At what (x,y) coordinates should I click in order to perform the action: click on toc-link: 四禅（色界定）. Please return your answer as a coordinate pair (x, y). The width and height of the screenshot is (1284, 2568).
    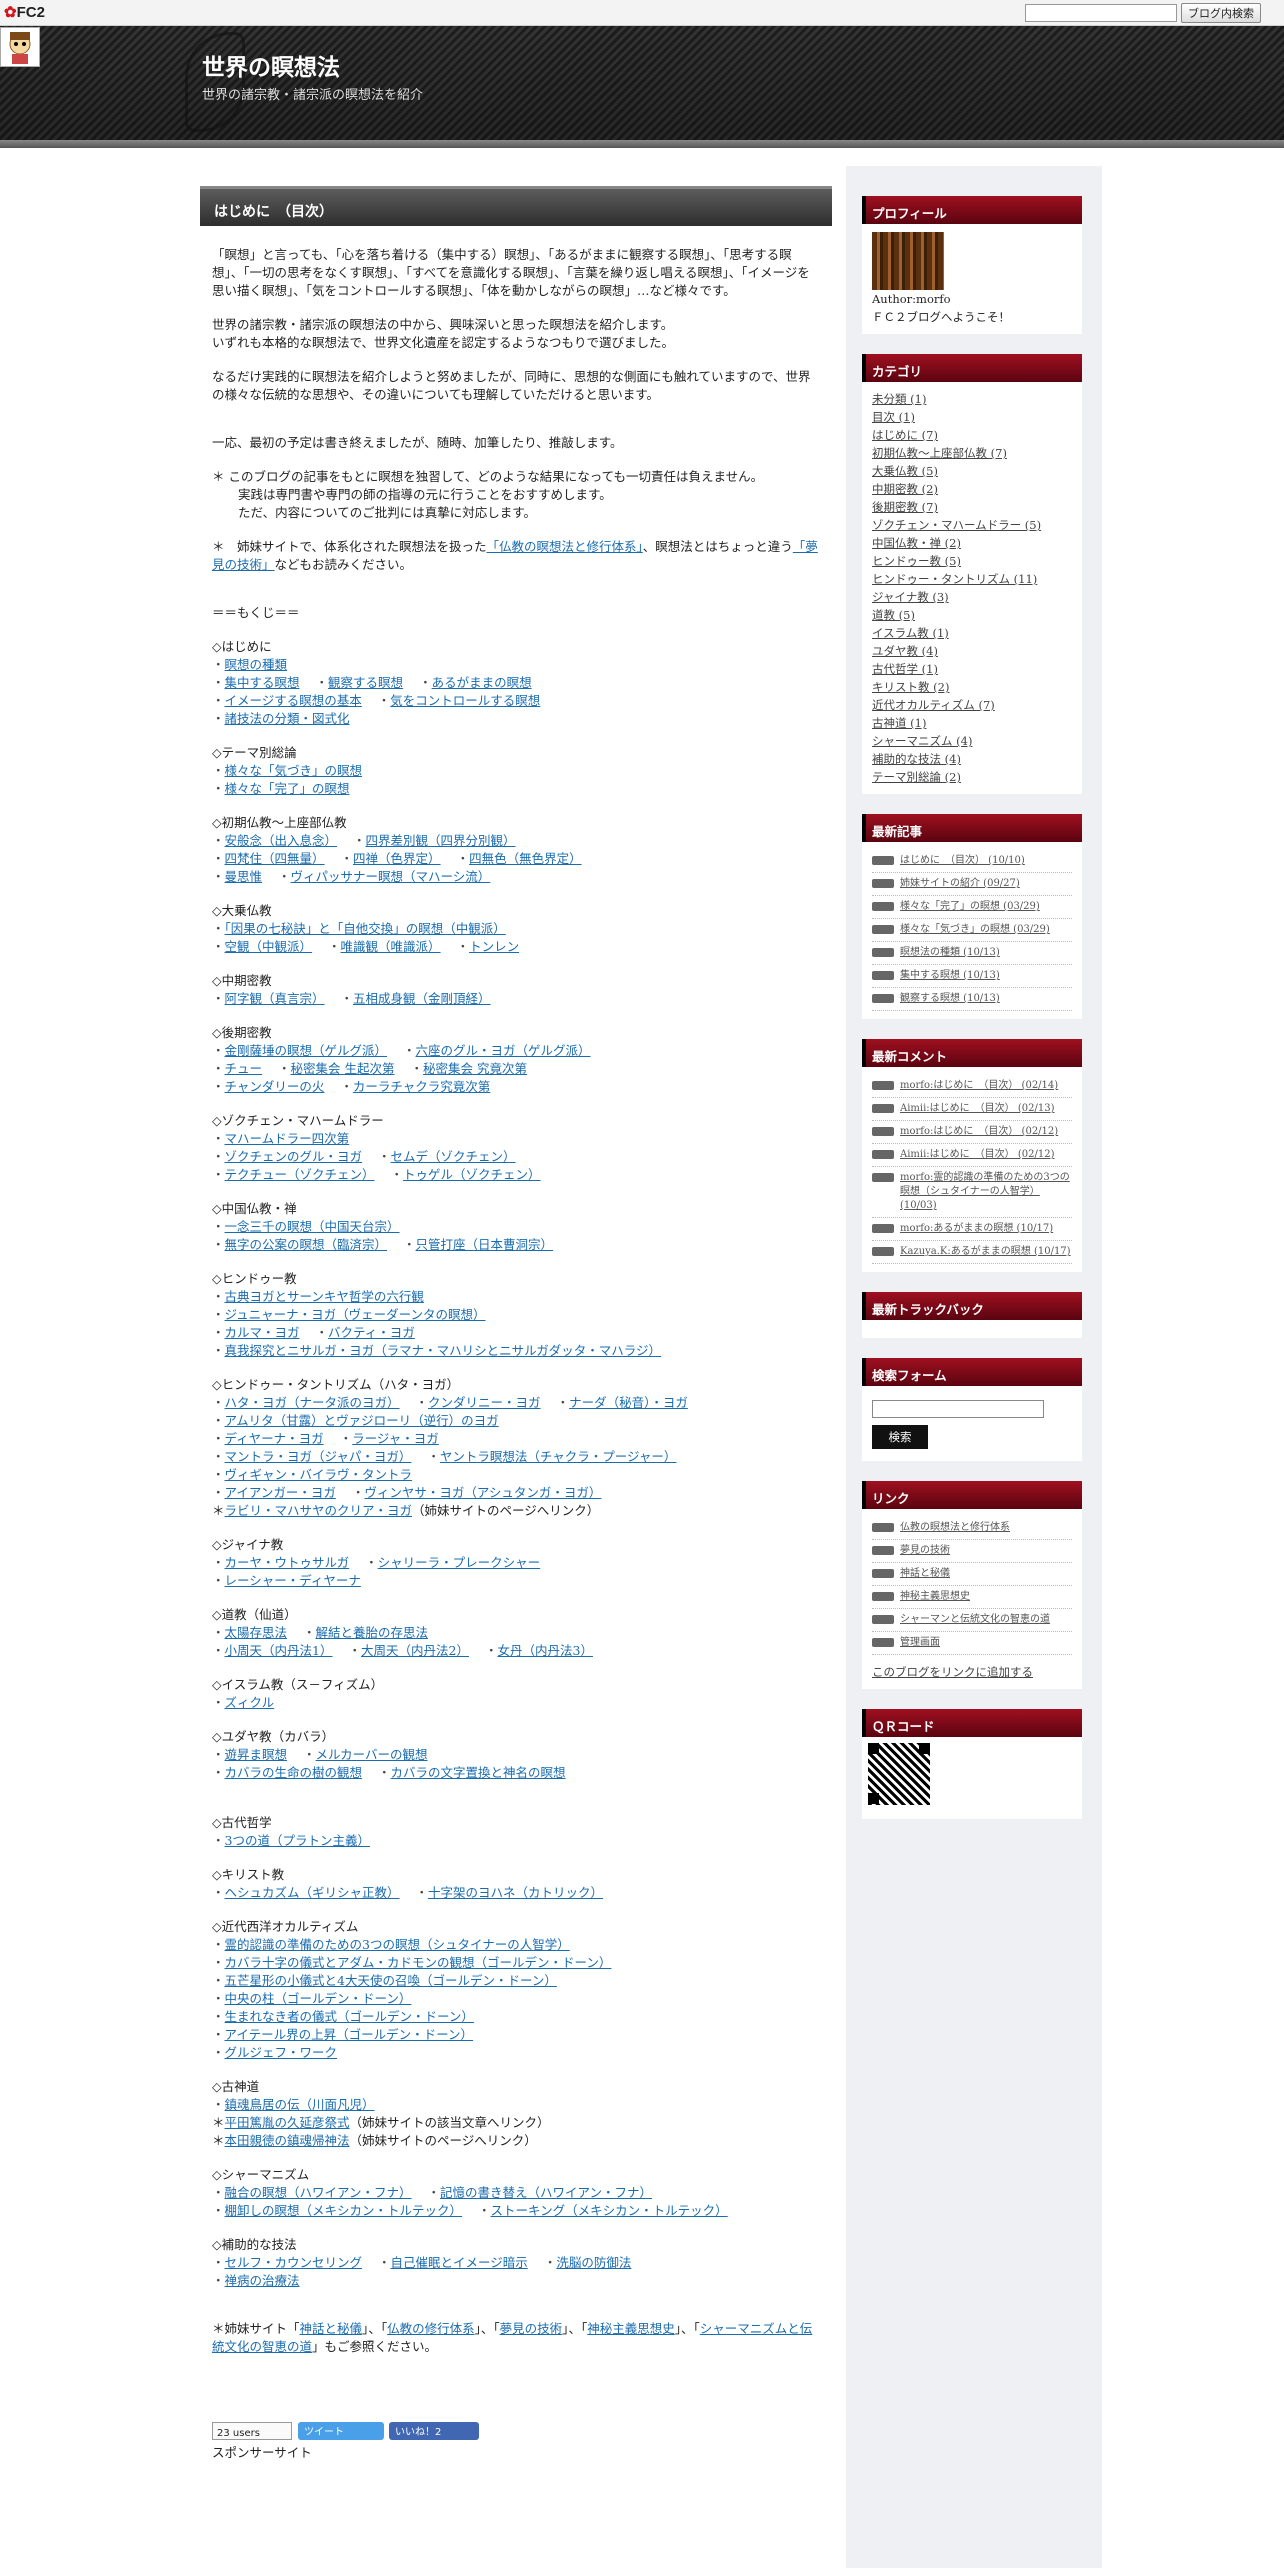
    Looking at the image, I should click on (397, 858).